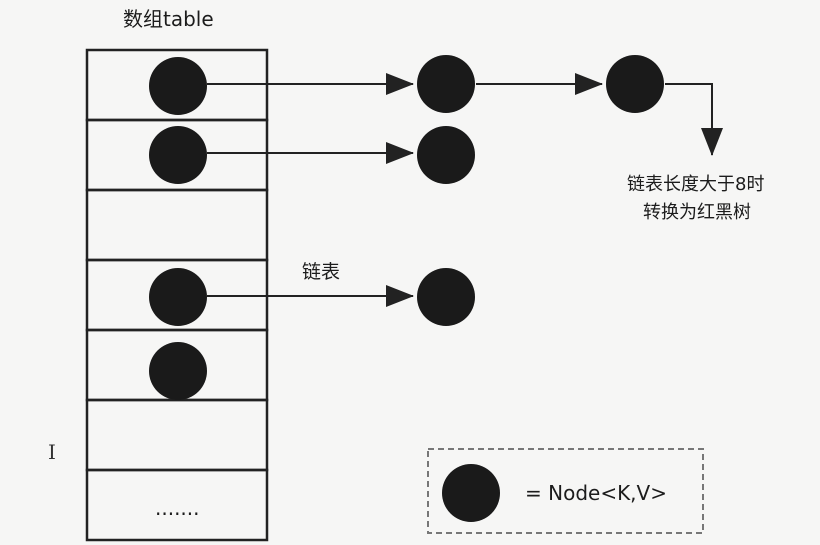 The width and height of the screenshot is (820, 545). What do you see at coordinates (52, 452) in the screenshot?
I see `text-cursor-icon: I` at bounding box center [52, 452].